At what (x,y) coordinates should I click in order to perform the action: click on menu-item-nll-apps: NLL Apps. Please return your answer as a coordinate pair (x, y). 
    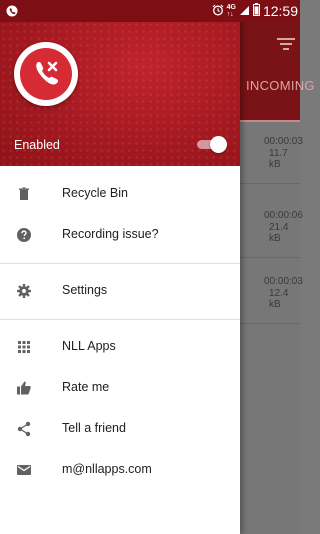
    Looking at the image, I should click on (120, 347).